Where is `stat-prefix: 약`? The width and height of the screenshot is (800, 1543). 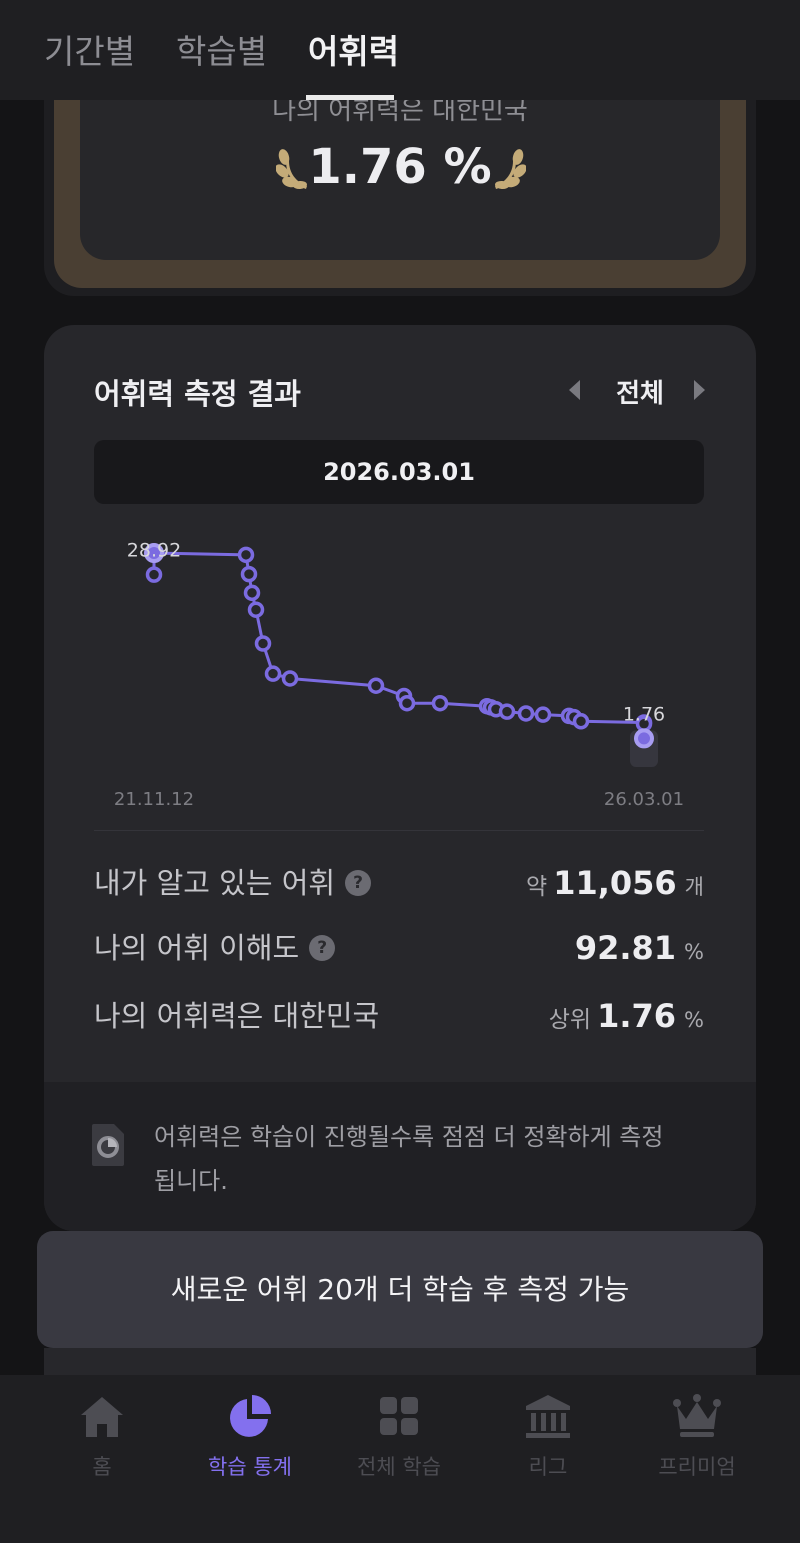 stat-prefix: 약 is located at coordinates (537, 887).